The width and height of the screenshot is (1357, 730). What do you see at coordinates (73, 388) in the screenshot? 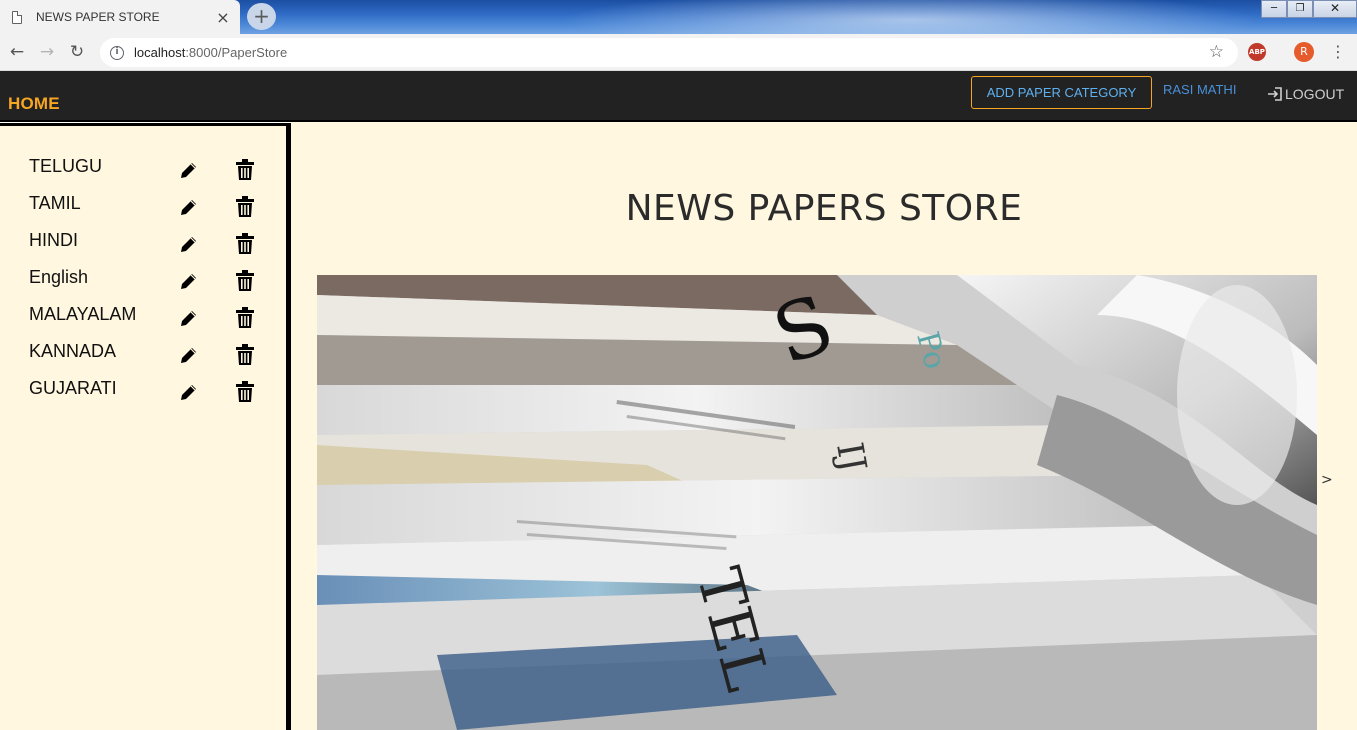
I see `category-label: GUJARATI` at bounding box center [73, 388].